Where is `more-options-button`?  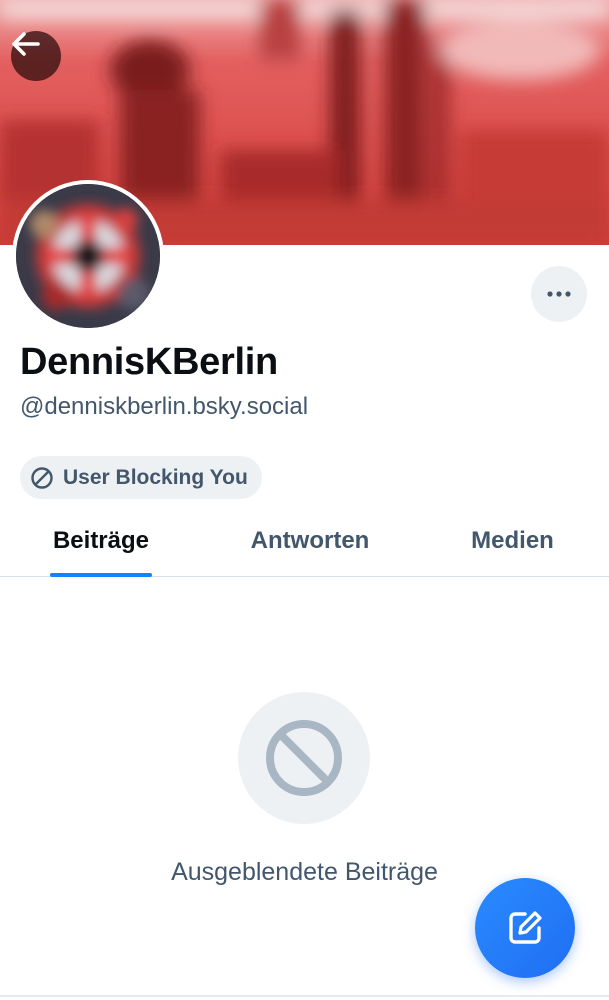 more-options-button is located at coordinates (559, 294).